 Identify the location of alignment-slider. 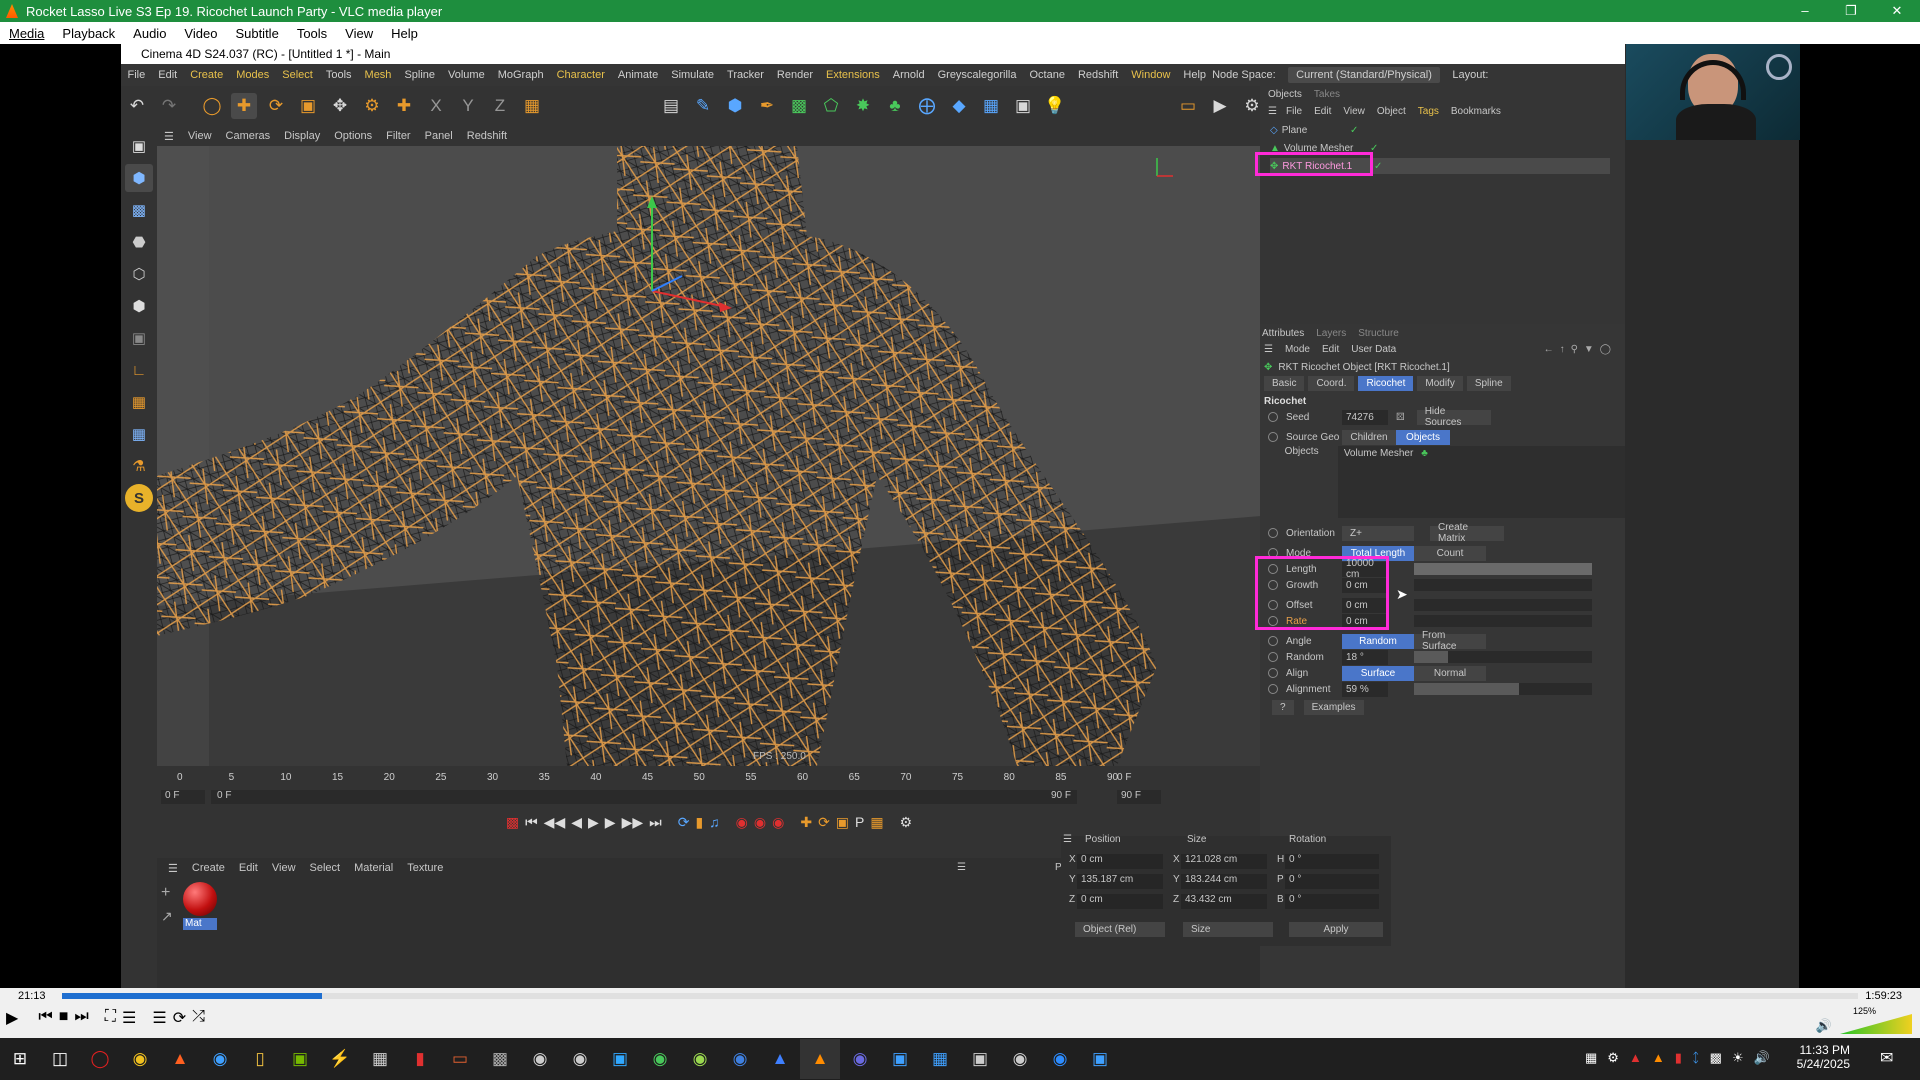
(1503, 689).